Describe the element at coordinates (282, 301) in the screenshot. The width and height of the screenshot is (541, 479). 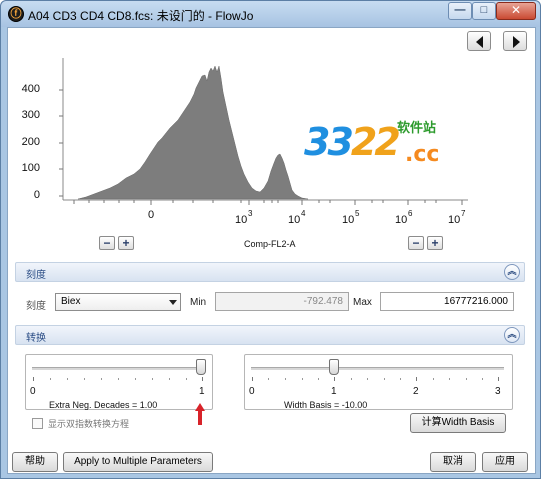
I see `min-field: -792.478` at that location.